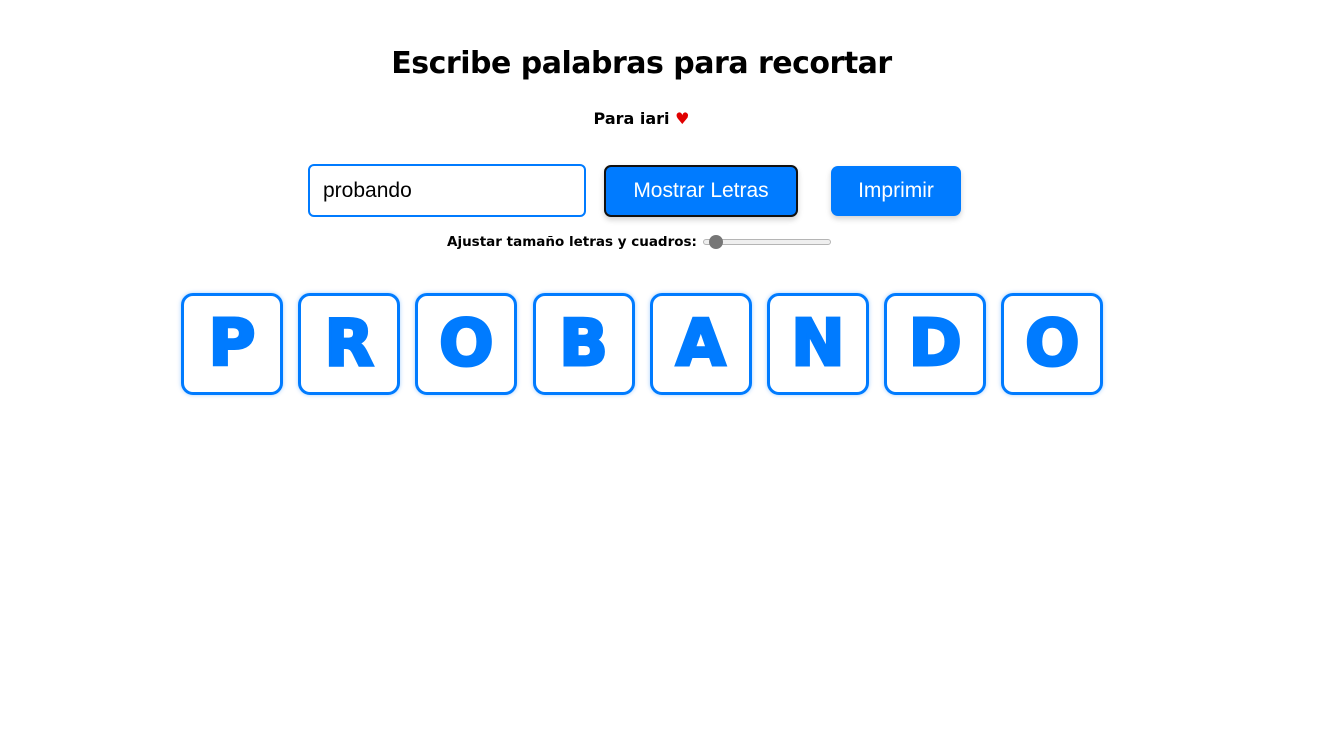 This screenshot has height=748, width=1325. Describe the element at coordinates (631, 118) in the screenshot. I see `dedication-text: Para iari` at that location.